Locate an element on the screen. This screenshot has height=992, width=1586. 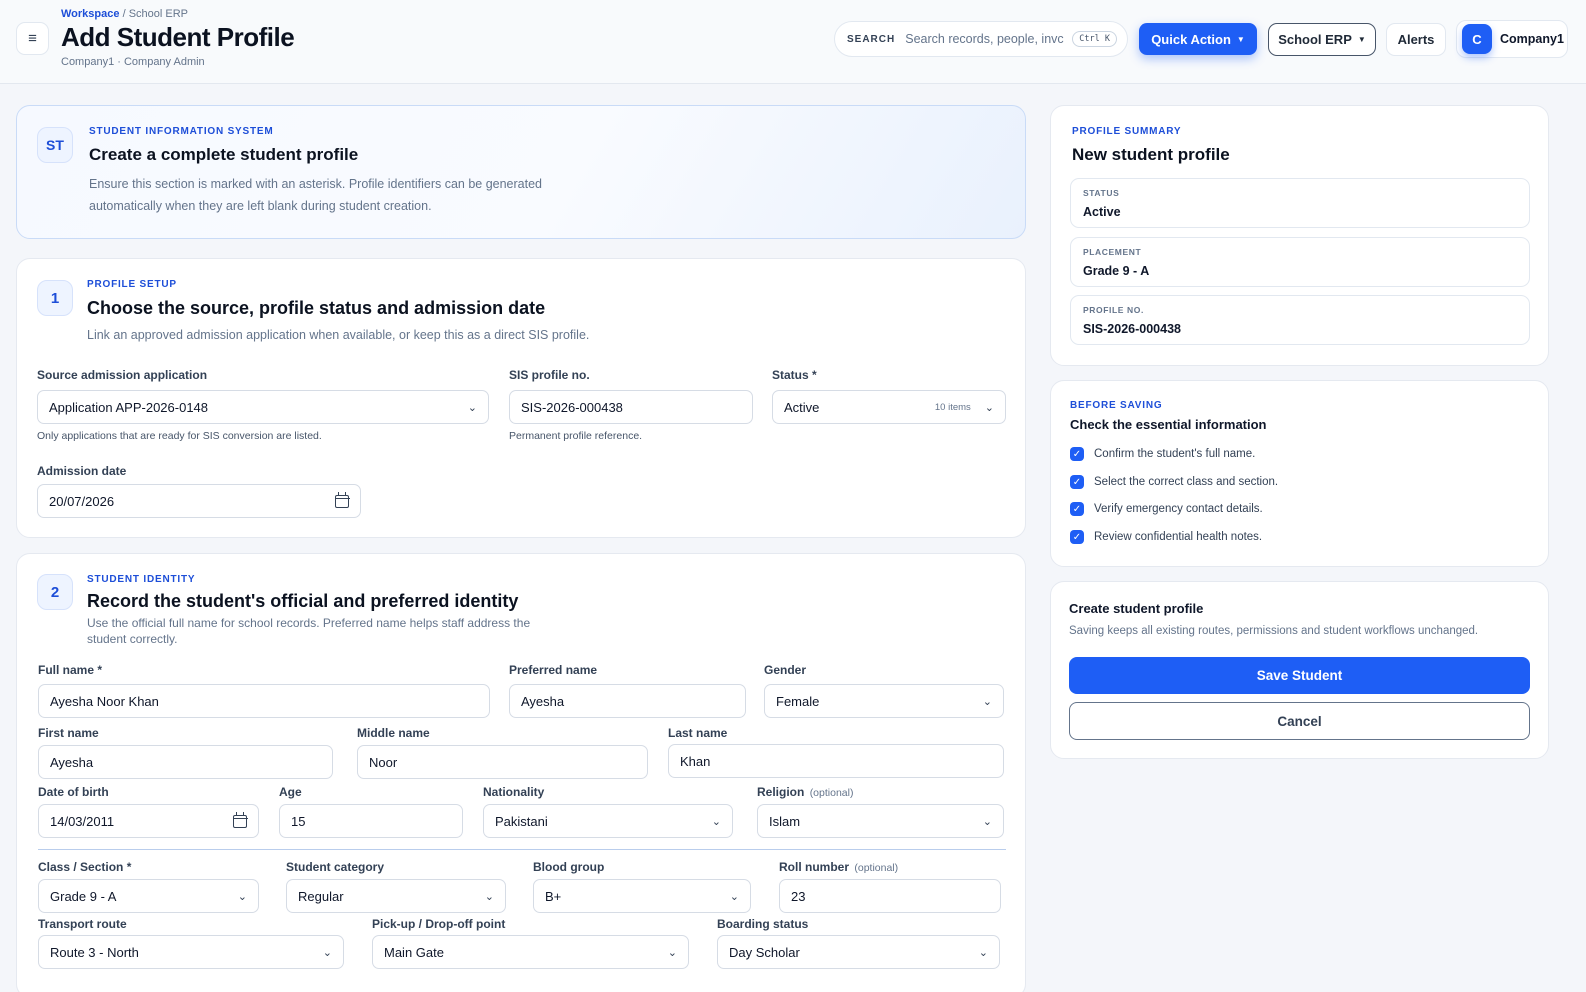
company-switcher: C Company1 is located at coordinates (1512, 39).